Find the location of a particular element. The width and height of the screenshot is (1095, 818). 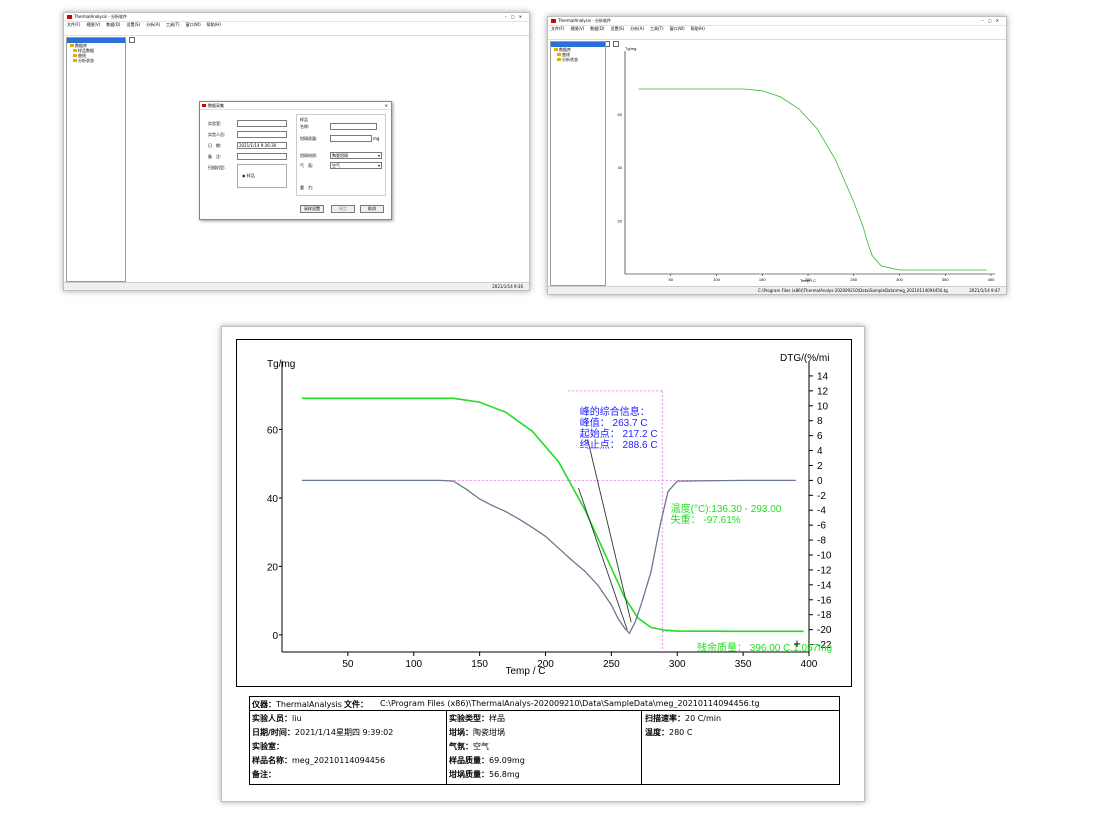

date-label: 日 期: is located at coordinates (215, 145).